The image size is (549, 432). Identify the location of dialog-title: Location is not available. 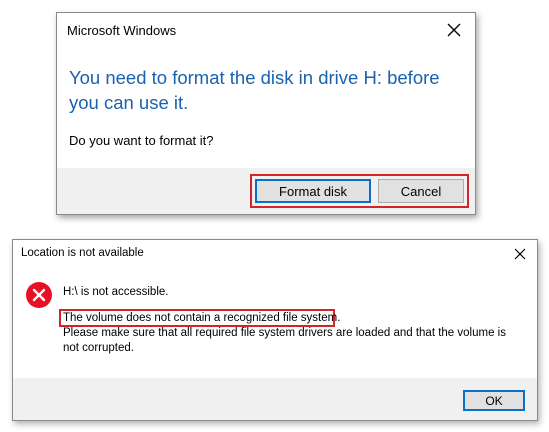
(82, 253).